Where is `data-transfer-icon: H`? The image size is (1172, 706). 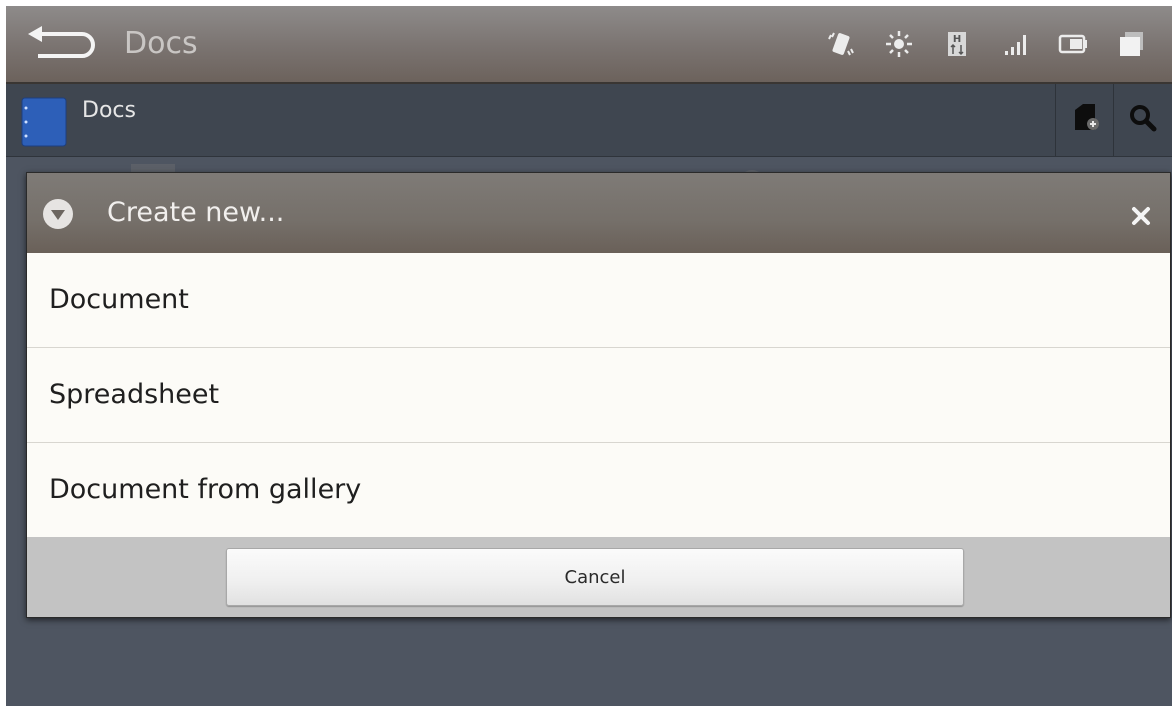
data-transfer-icon: H is located at coordinates (957, 44).